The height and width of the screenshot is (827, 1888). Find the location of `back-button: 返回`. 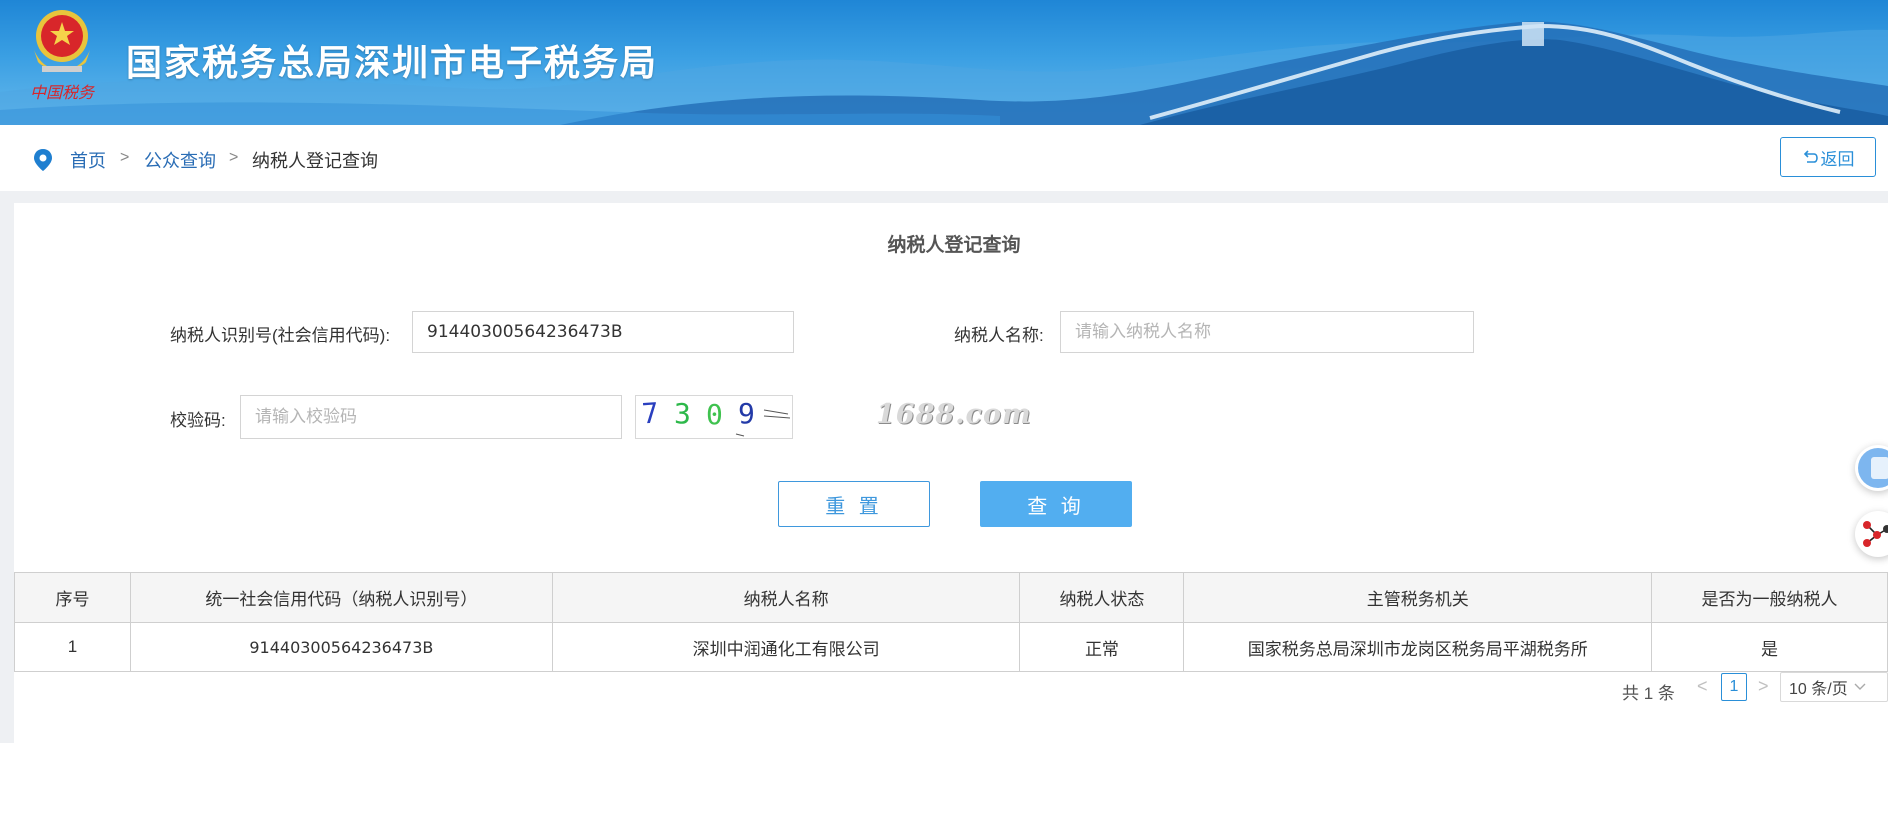

back-button: 返回 is located at coordinates (1828, 157).